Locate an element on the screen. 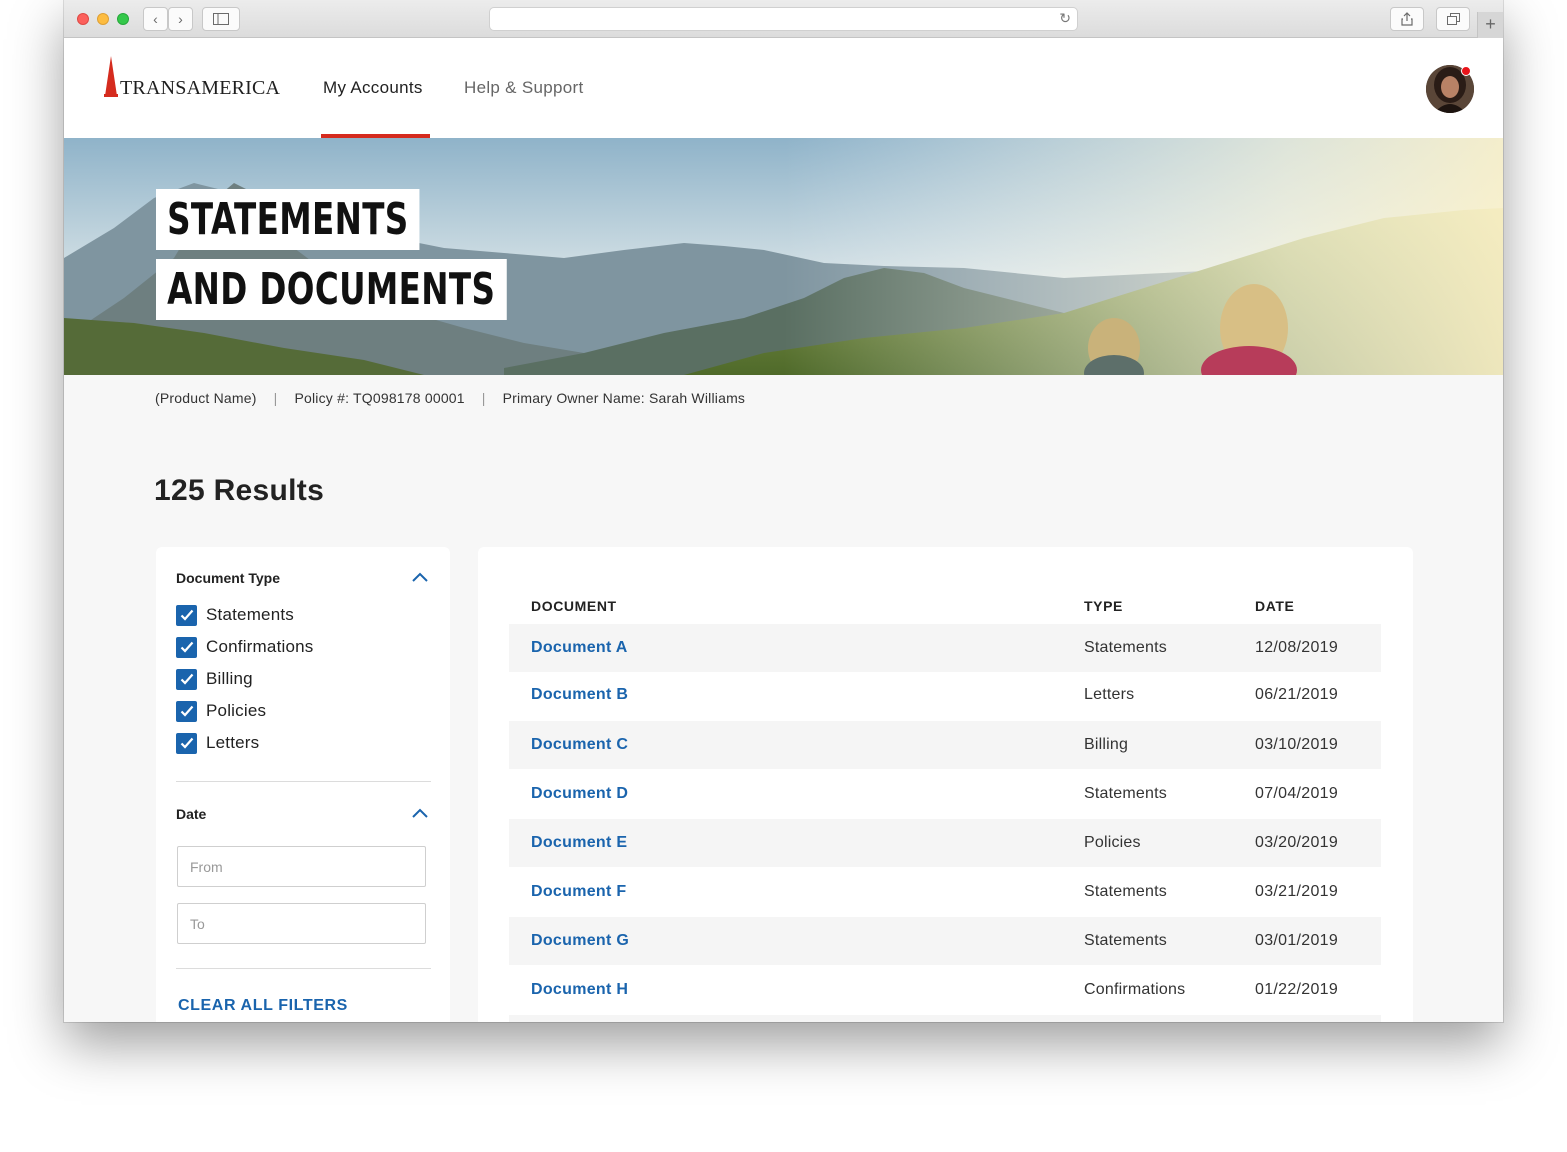 The image size is (1567, 1152). document-link: Document H is located at coordinates (579, 990).